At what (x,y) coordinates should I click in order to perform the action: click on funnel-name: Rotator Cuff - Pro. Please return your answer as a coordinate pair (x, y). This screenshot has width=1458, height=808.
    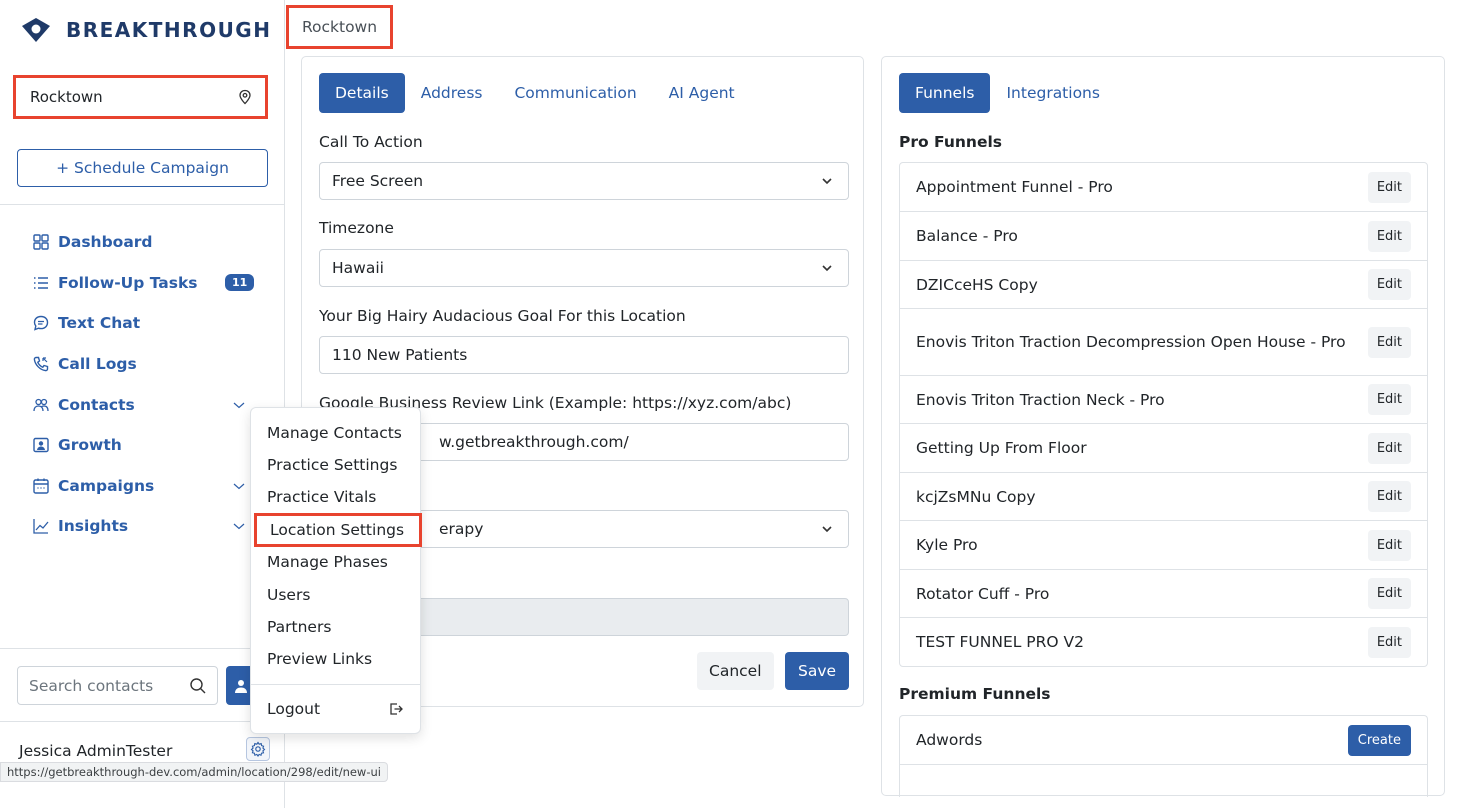
    Looking at the image, I should click on (983, 593).